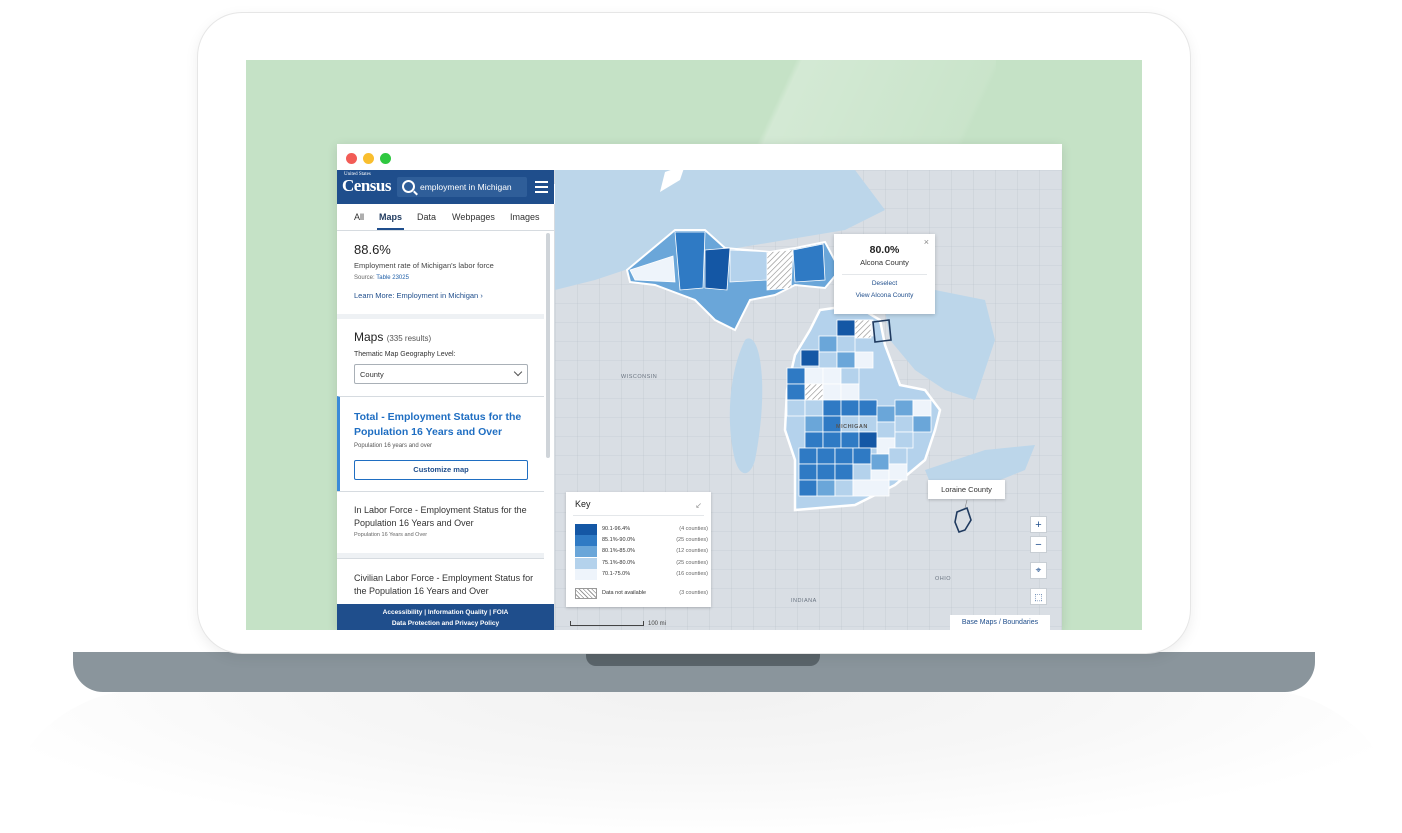 This screenshot has width=1402, height=833. I want to click on label-ohio: OHIO, so click(943, 579).